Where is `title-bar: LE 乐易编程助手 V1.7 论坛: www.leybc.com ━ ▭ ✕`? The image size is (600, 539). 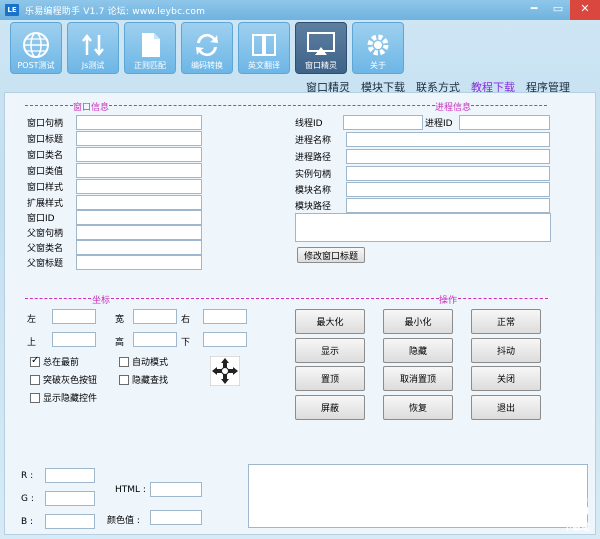
title-bar: LE 乐易编程助手 V1.7 论坛: www.leybc.com ━ ▭ ✕ is located at coordinates (300, 10).